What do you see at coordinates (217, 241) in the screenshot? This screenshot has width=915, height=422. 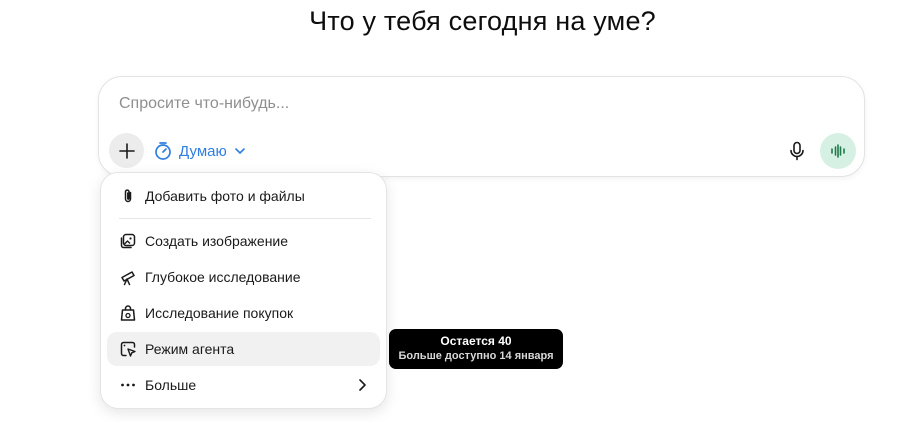 I see `menu-item-label: Создать изображение` at bounding box center [217, 241].